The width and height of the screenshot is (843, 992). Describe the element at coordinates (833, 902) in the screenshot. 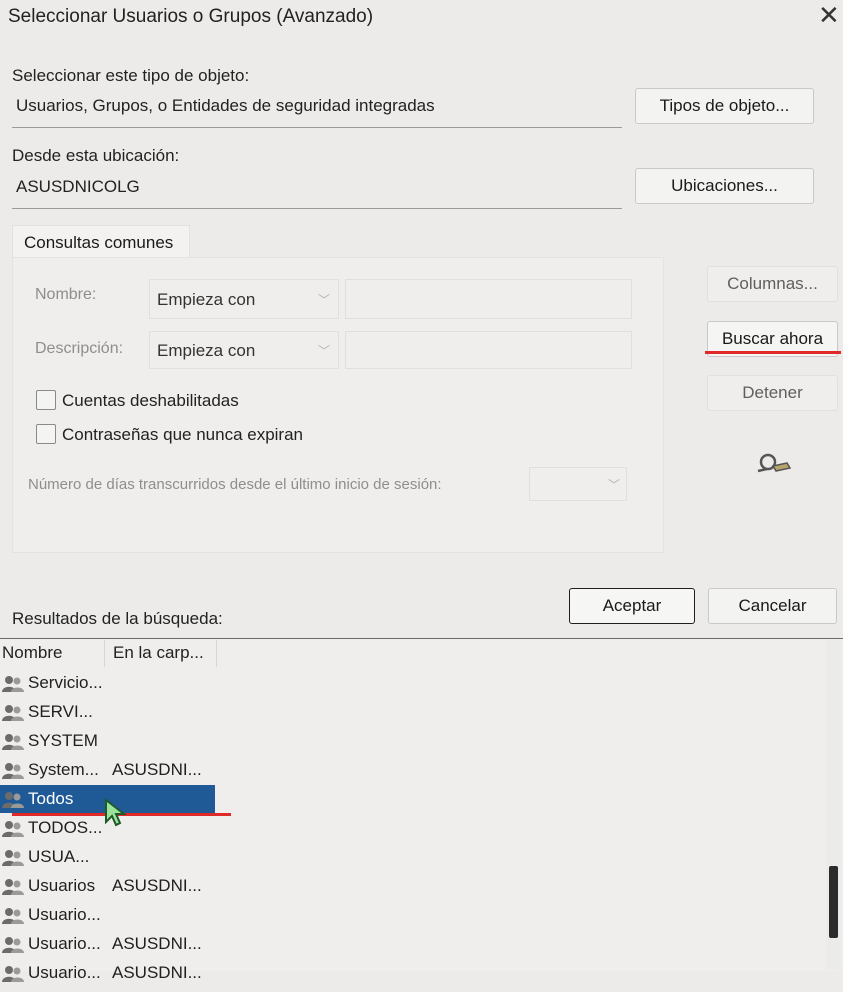

I see `results-scrollbar-thumb` at that location.